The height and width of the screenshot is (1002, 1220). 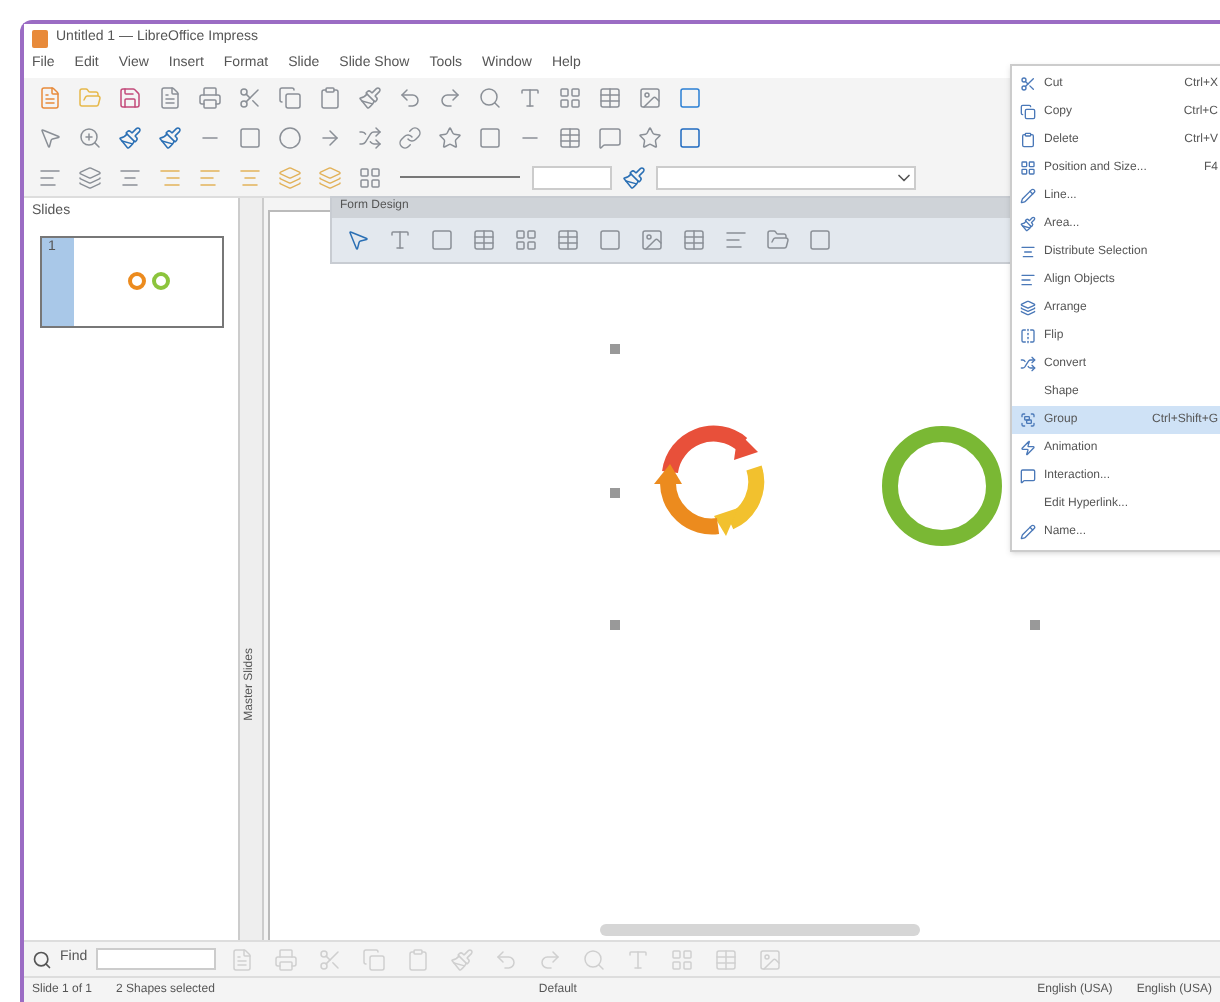 I want to click on line-width-field, so click(x=572, y=177).